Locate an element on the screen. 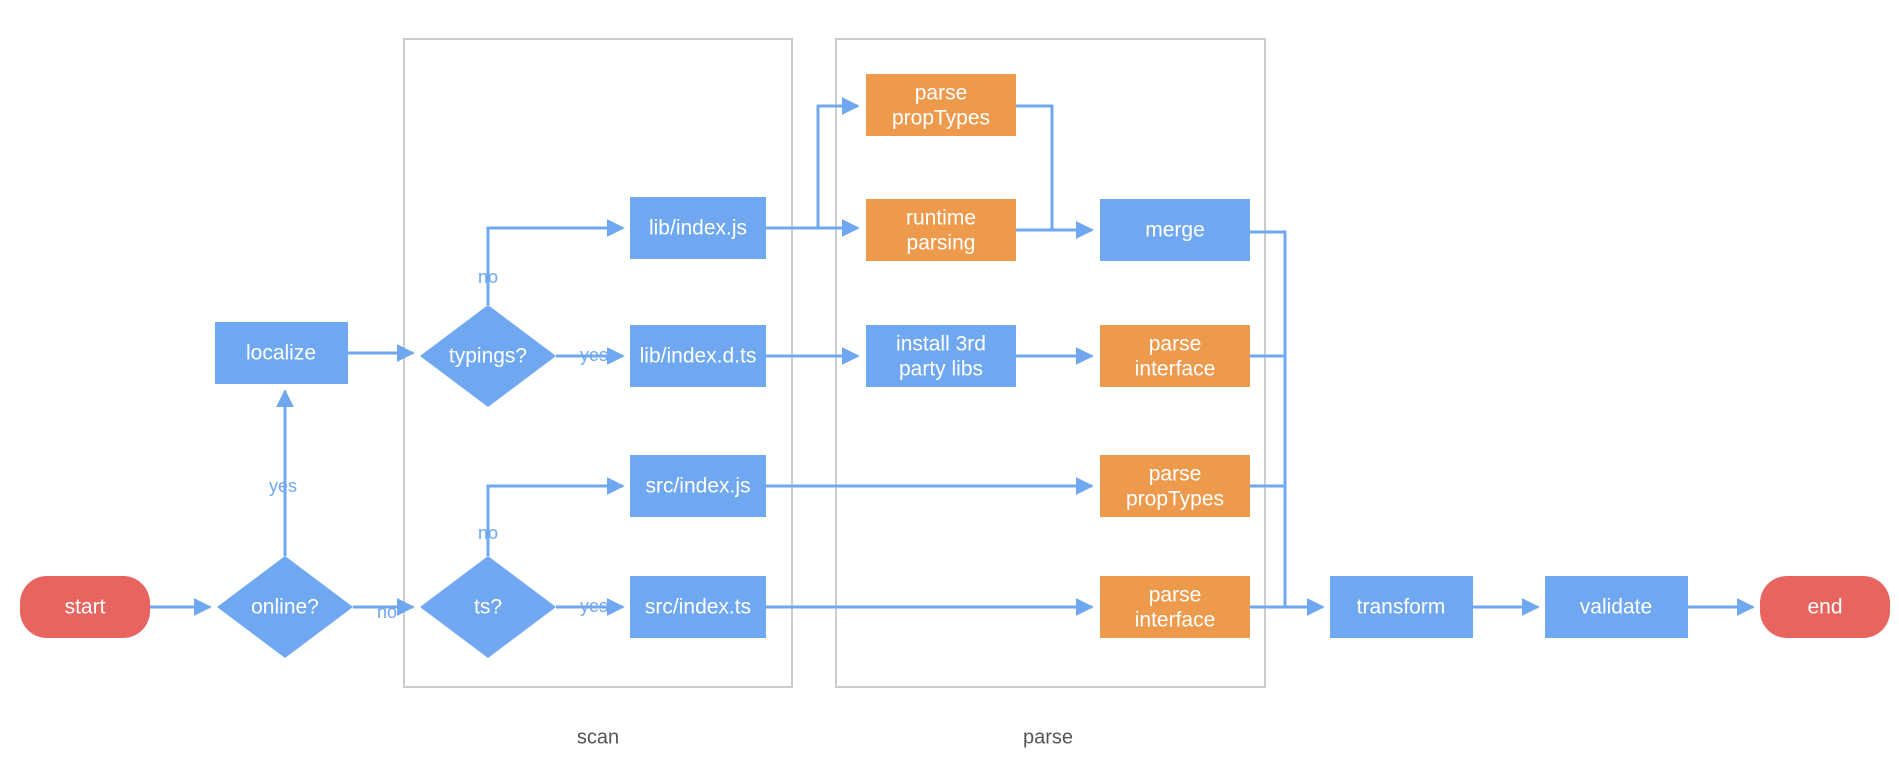  node-src-index-ts: src/index.ts is located at coordinates (698, 607).